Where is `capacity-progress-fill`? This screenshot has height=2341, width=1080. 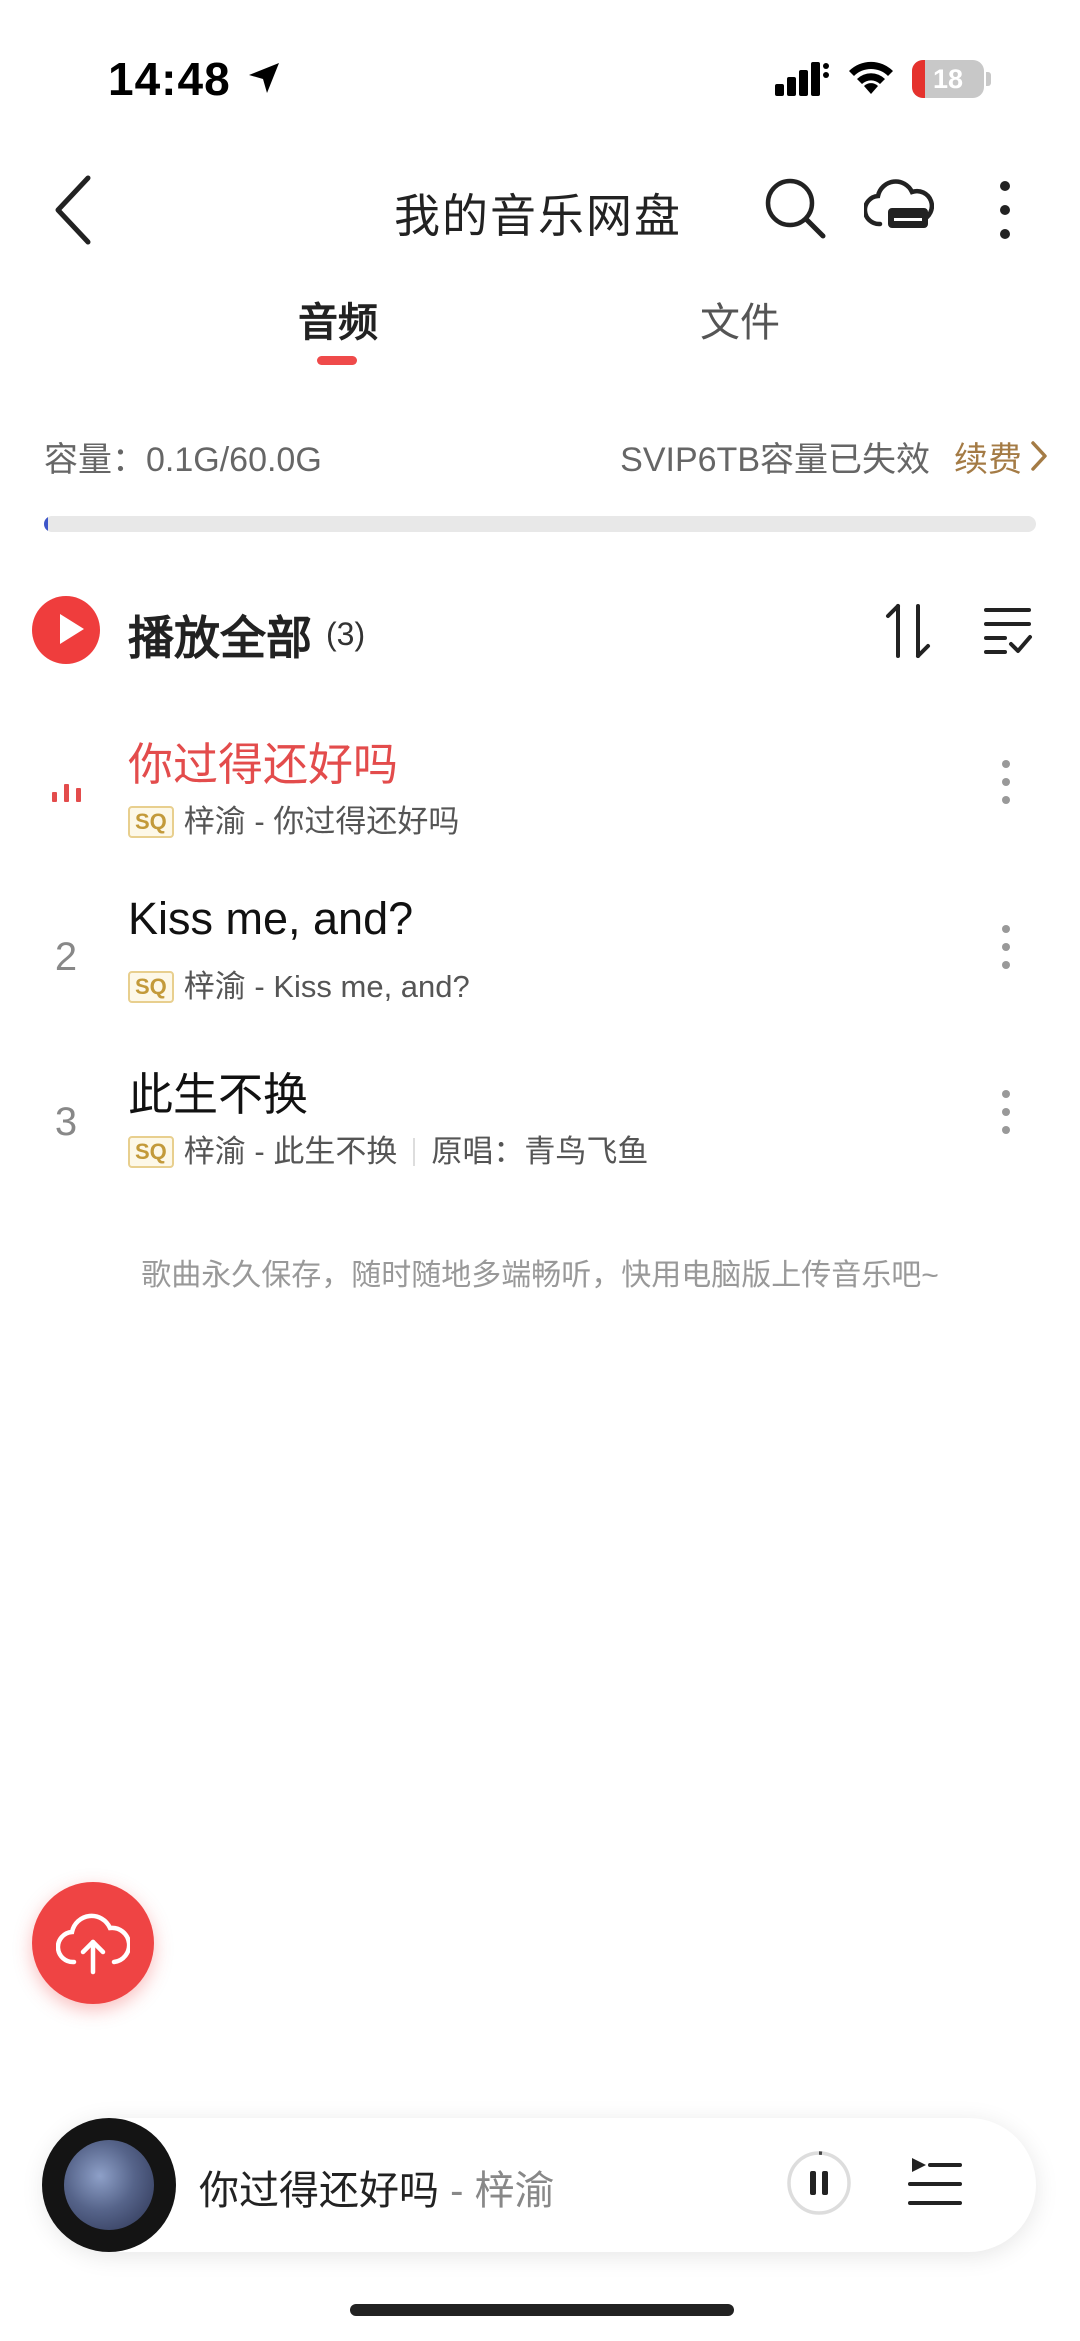 capacity-progress-fill is located at coordinates (46, 524).